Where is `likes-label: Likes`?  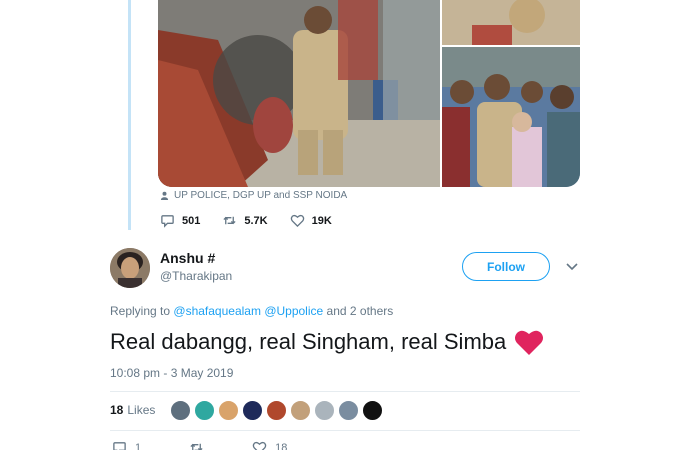
likes-label: Likes is located at coordinates (141, 410).